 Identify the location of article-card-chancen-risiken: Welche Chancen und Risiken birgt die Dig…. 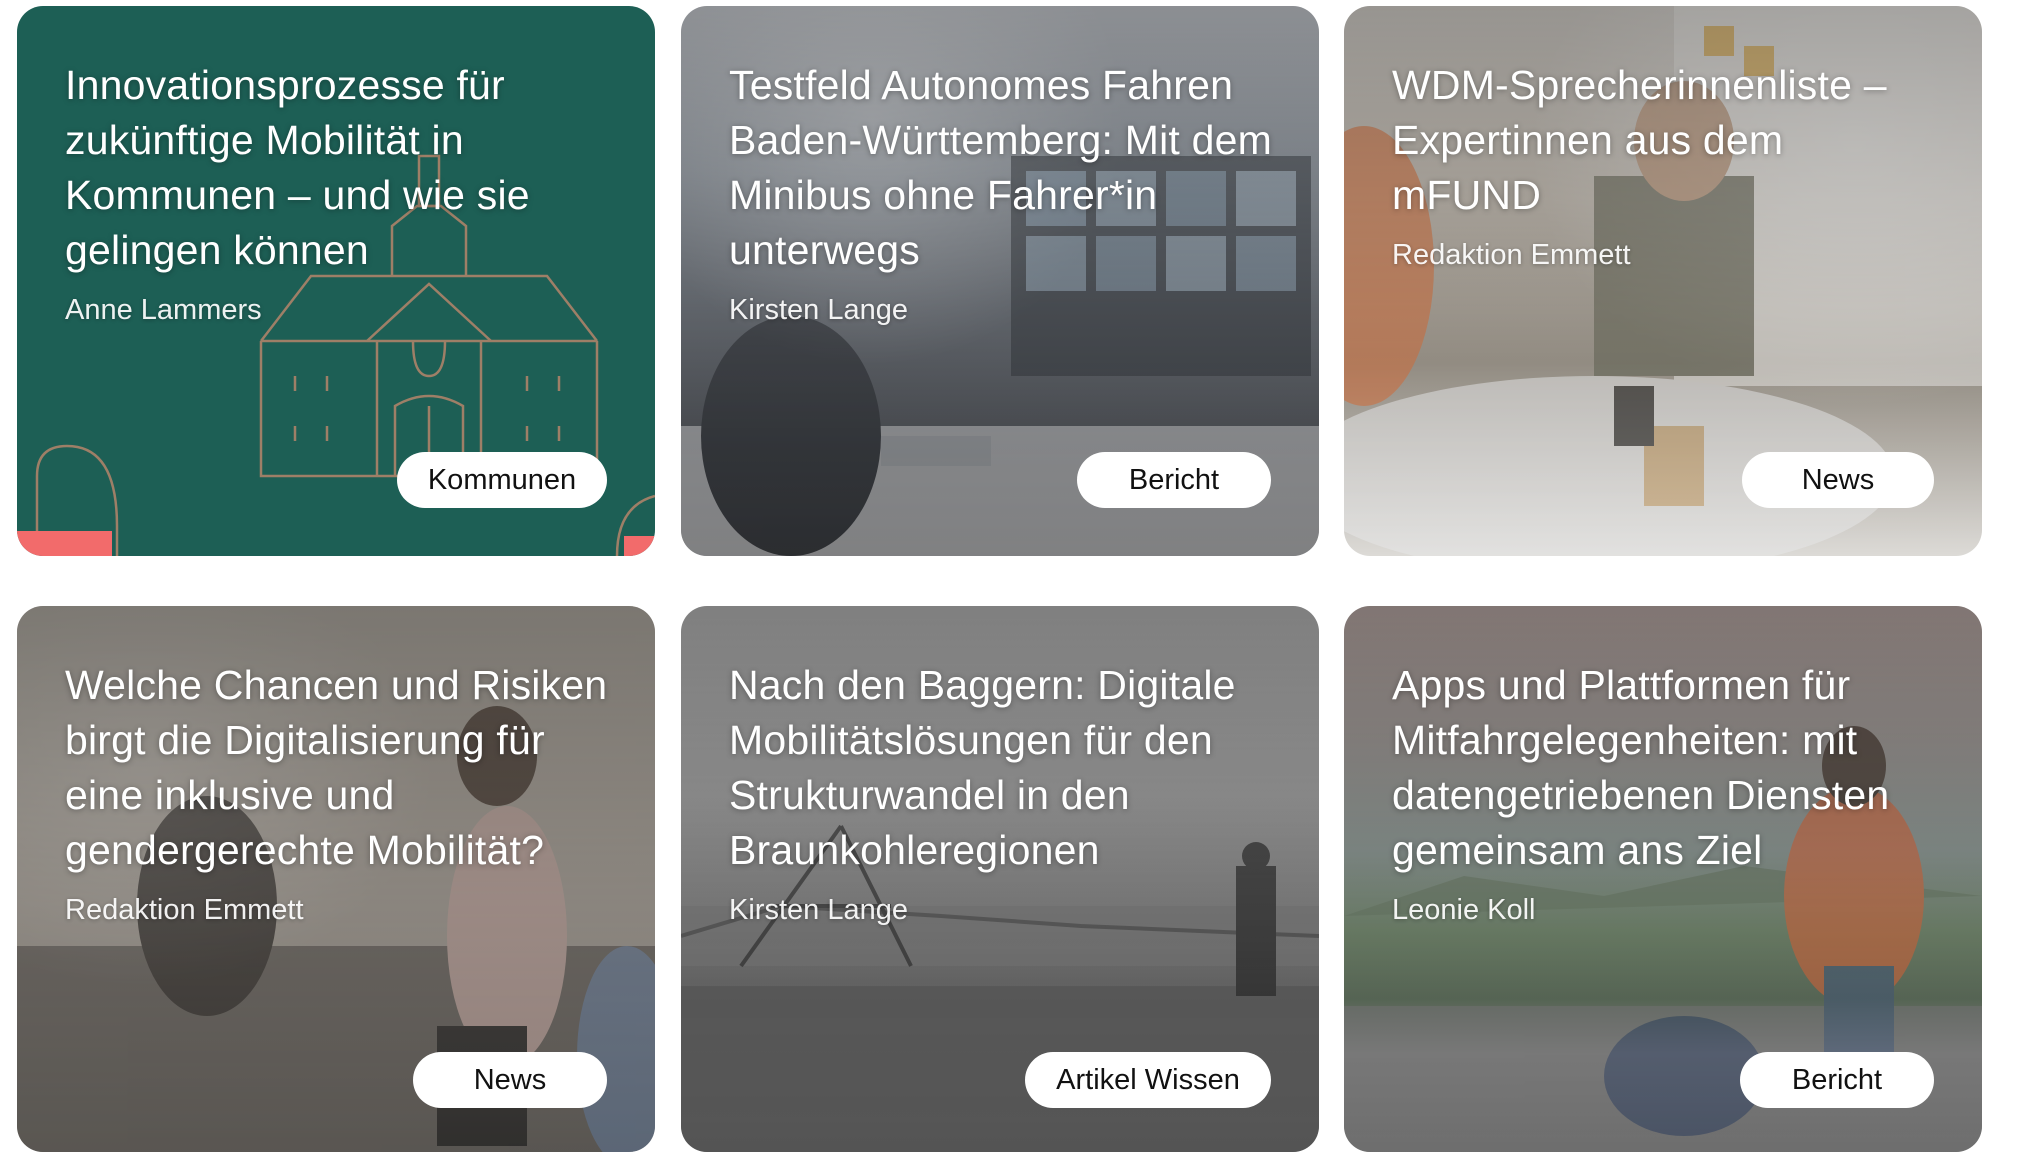
(336, 879).